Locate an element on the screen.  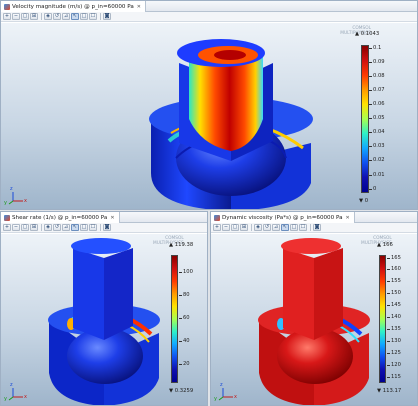
color-bar-tick-label: 80 is located at coordinates (184, 294).